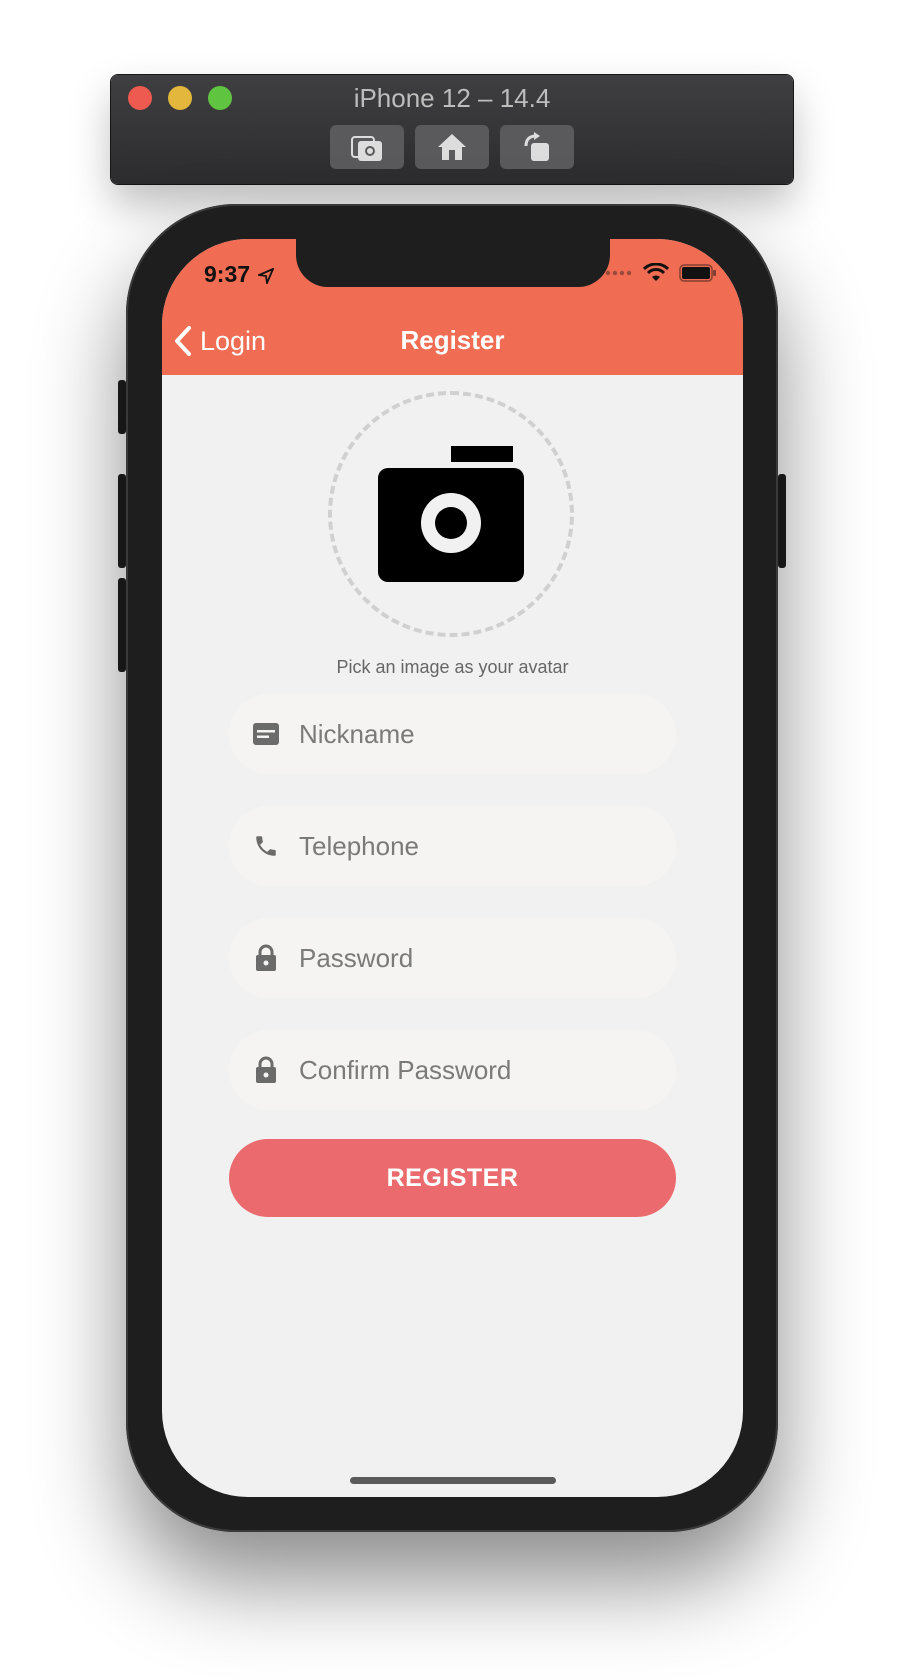 The image size is (904, 1680). Describe the element at coordinates (452, 667) in the screenshot. I see `avatar-hint: Pick an image as your avatar` at that location.